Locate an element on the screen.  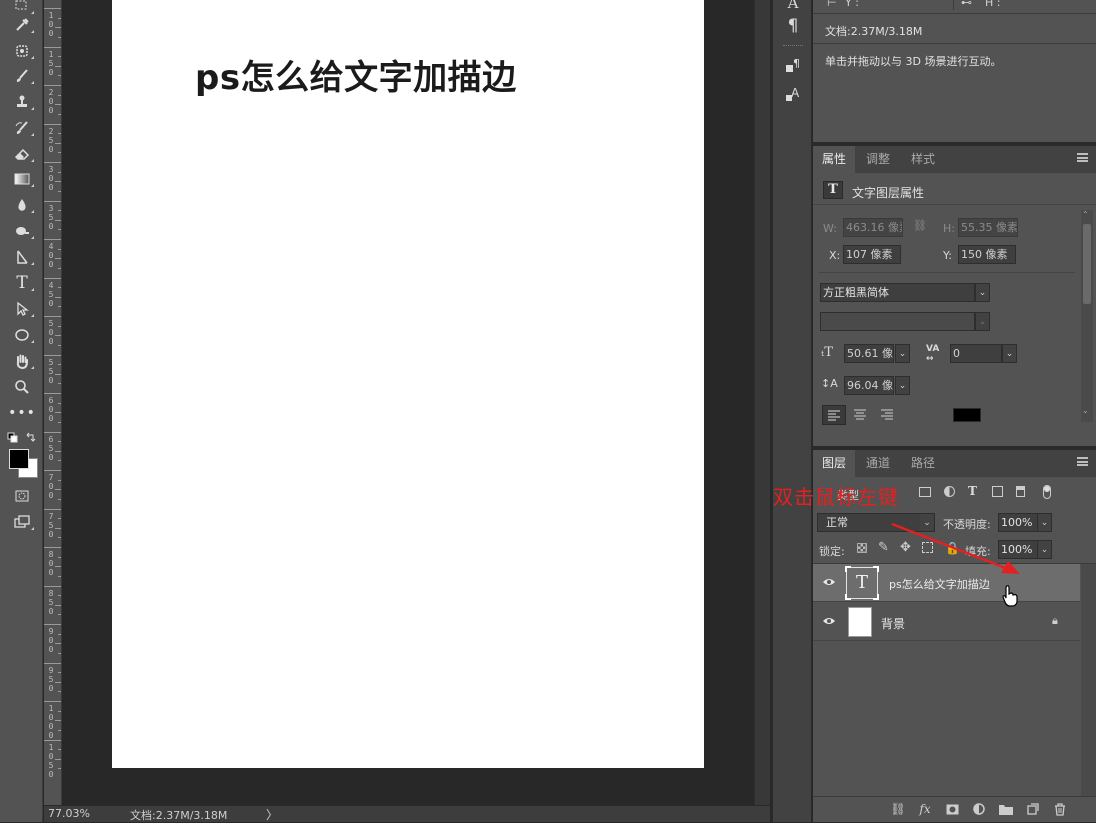
align-right-icon is located at coordinates (888, 415).